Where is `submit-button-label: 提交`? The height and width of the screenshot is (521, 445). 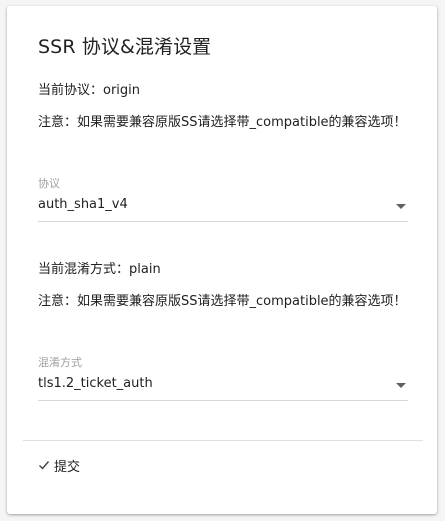
submit-button-label: 提交 is located at coordinates (67, 467).